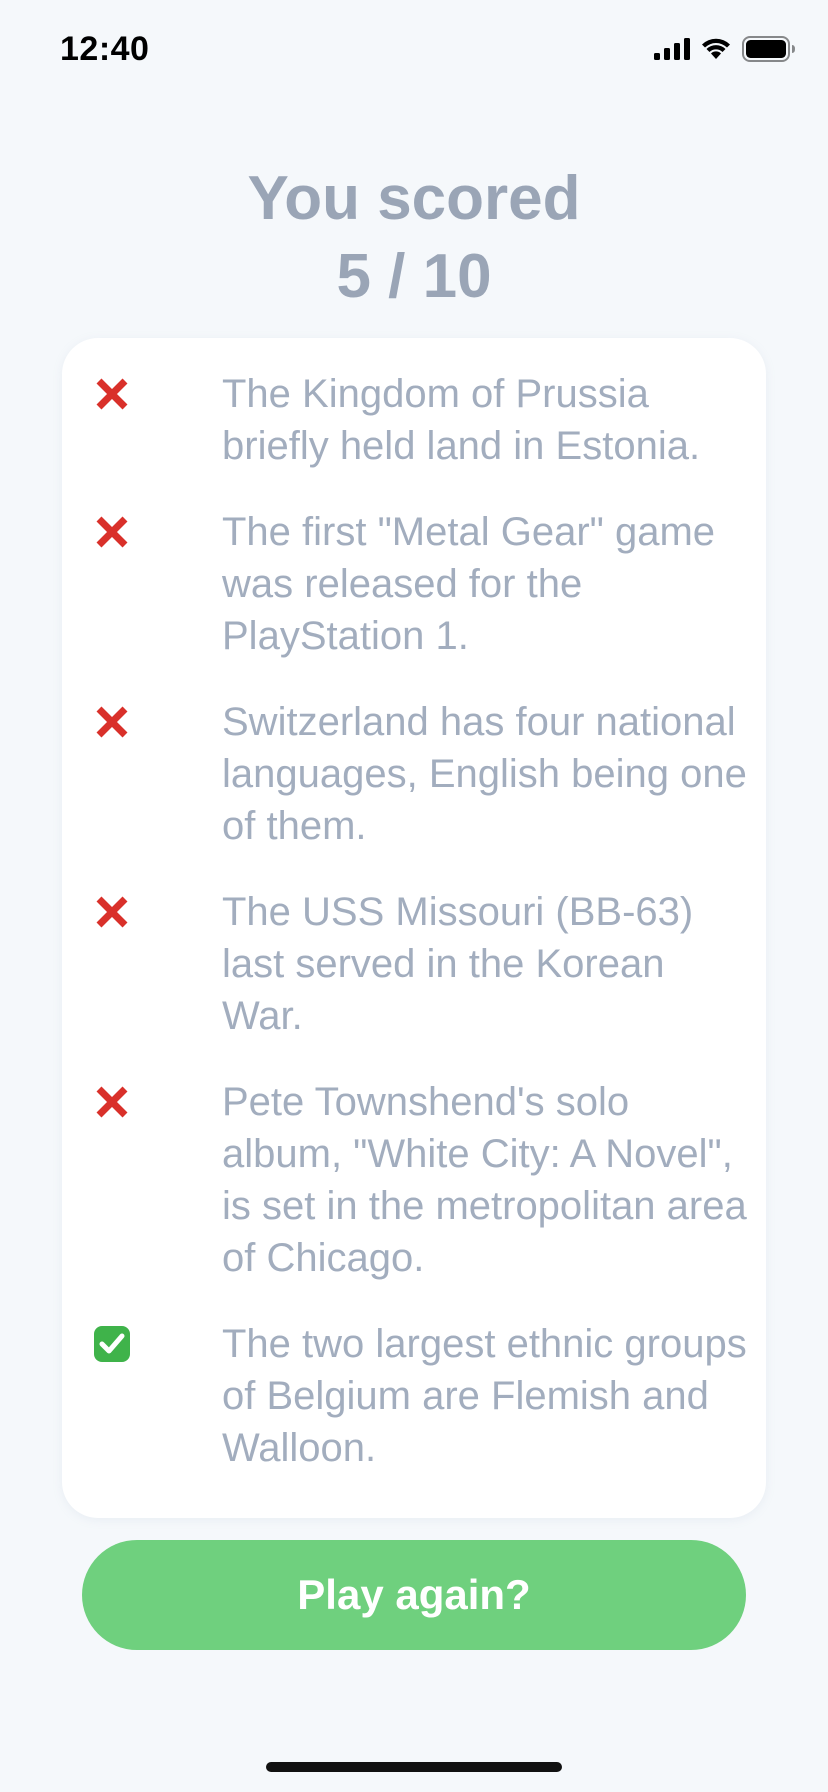 The width and height of the screenshot is (828, 1792). What do you see at coordinates (672, 49) in the screenshot?
I see `cellular-signal-icon` at bounding box center [672, 49].